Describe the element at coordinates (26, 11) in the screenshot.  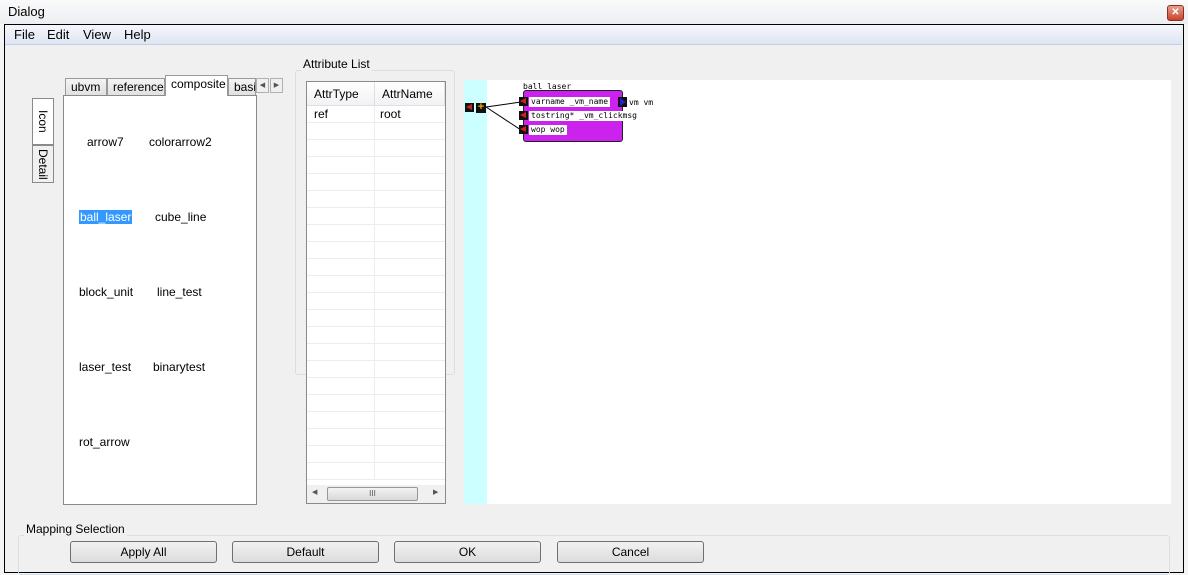
I see `window-title: Dialog` at that location.